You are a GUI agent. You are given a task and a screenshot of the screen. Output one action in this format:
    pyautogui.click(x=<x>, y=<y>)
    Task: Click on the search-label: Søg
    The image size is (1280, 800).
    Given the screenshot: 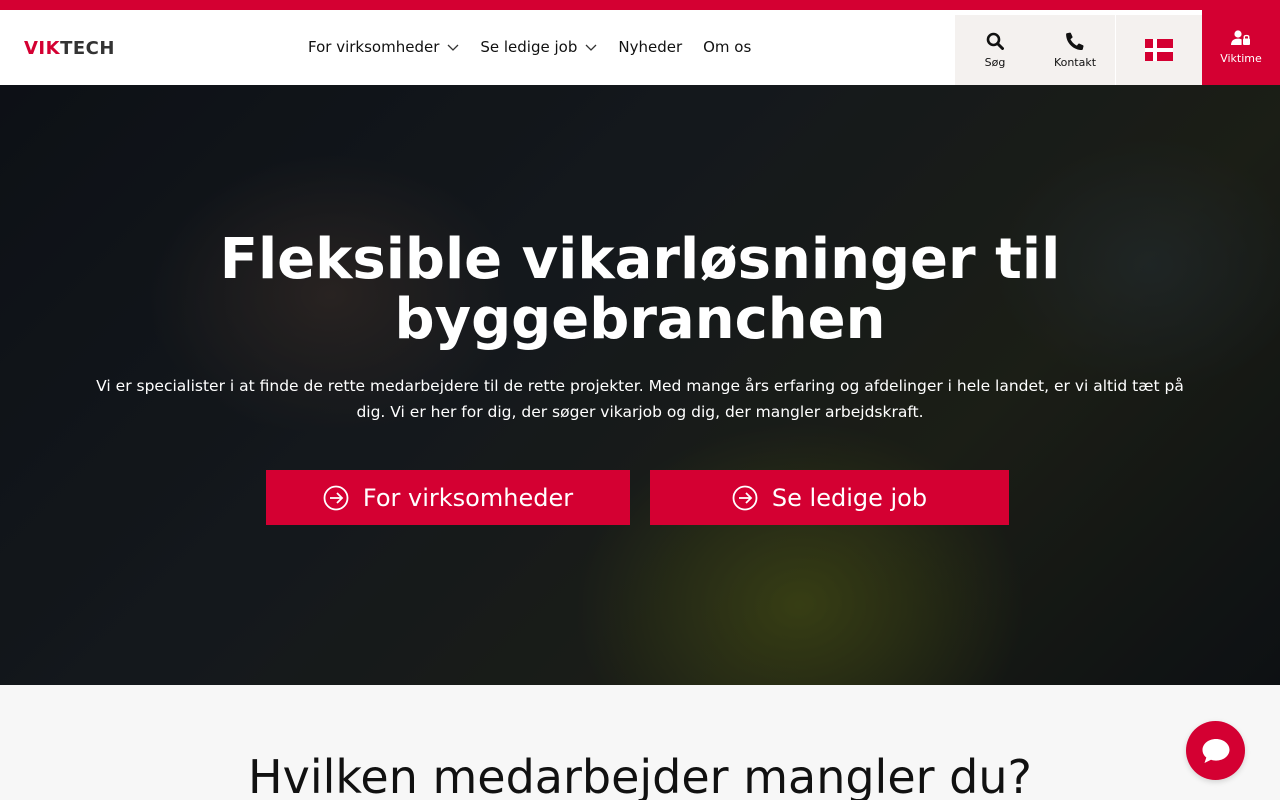 What is the action you would take?
    pyautogui.click(x=995, y=62)
    